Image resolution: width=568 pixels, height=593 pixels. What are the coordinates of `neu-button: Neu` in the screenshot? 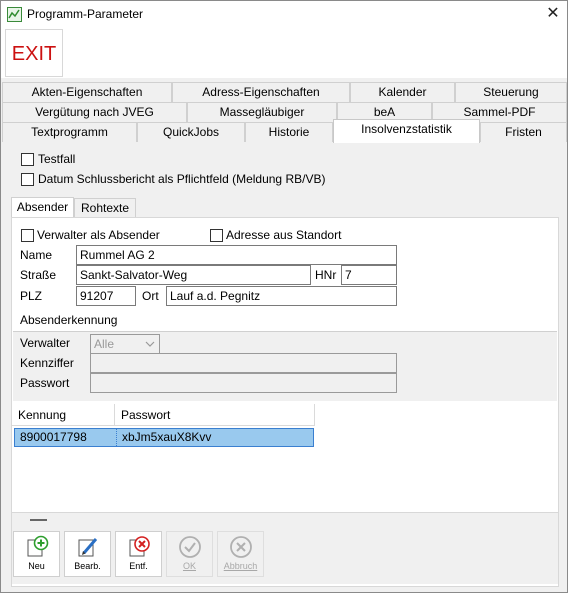 It's located at (36, 554).